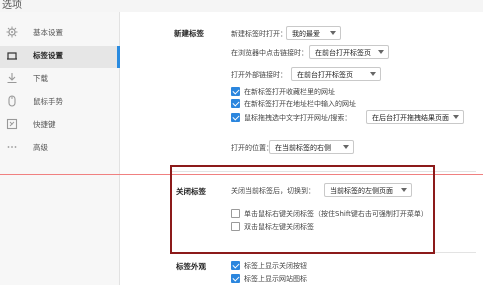 Image resolution: width=483 pixels, height=285 pixels. What do you see at coordinates (252, 148) in the screenshot?
I see `open-position-label: 打开的位置：` at bounding box center [252, 148].